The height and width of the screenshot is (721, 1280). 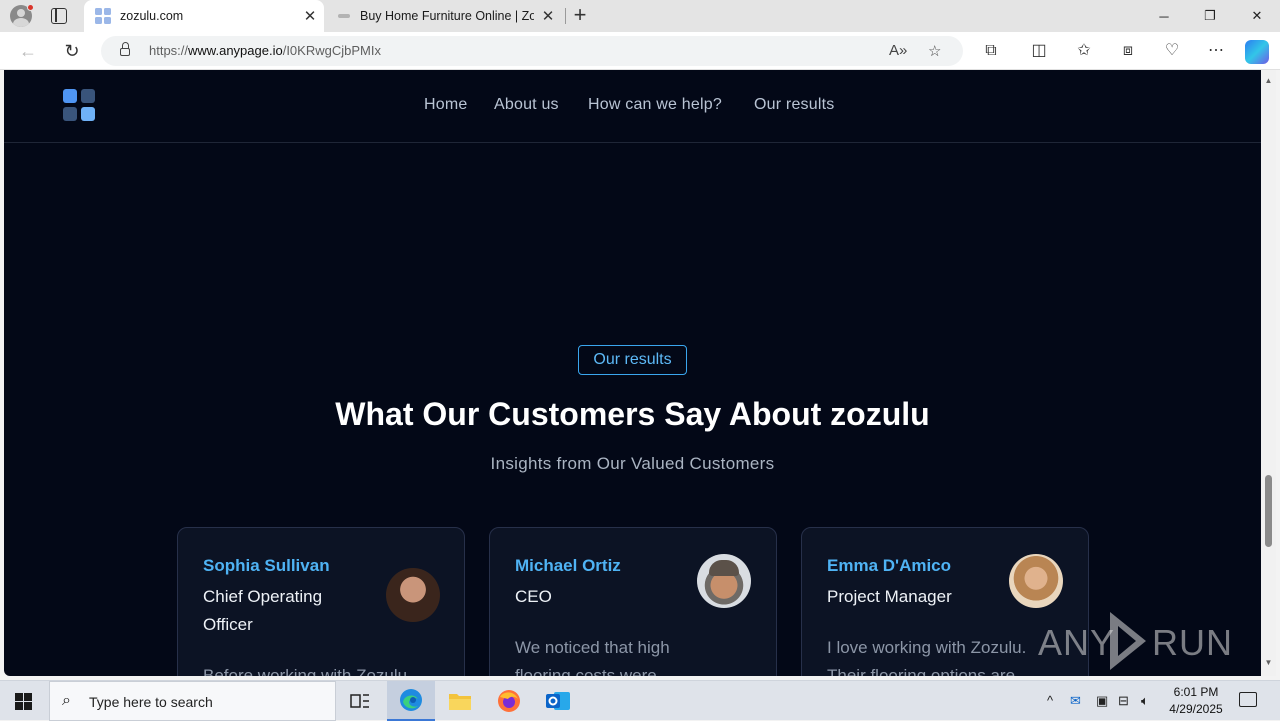 What do you see at coordinates (360, 701) in the screenshot?
I see `task-view-icon` at bounding box center [360, 701].